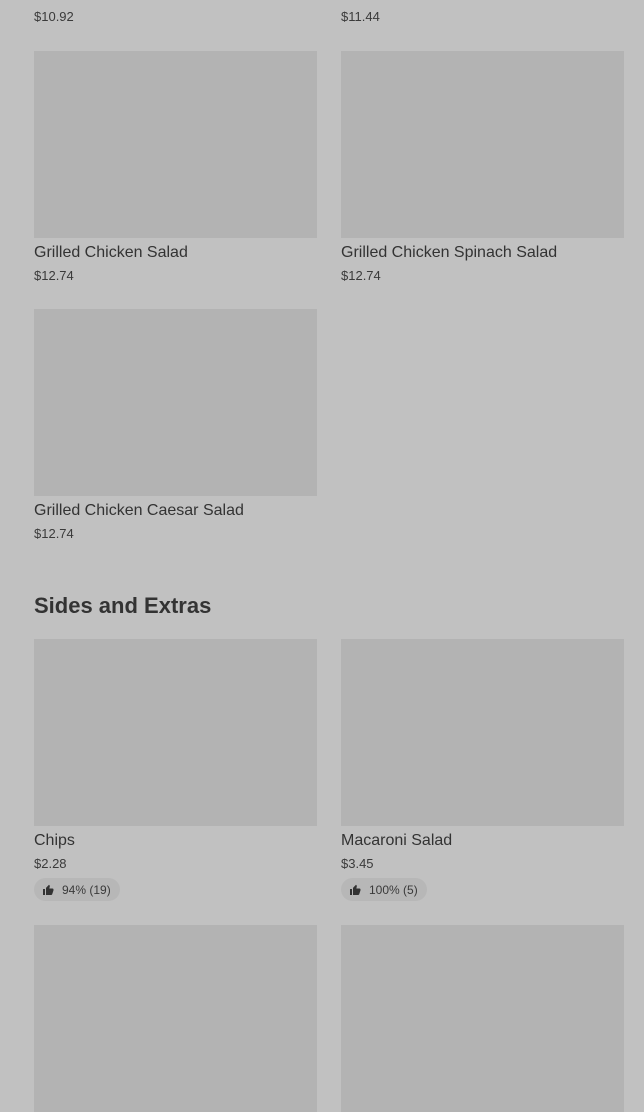 The image size is (644, 1112). Describe the element at coordinates (449, 252) in the screenshot. I see `menu-item-name: Grilled Chicken Spinach Salad` at that location.